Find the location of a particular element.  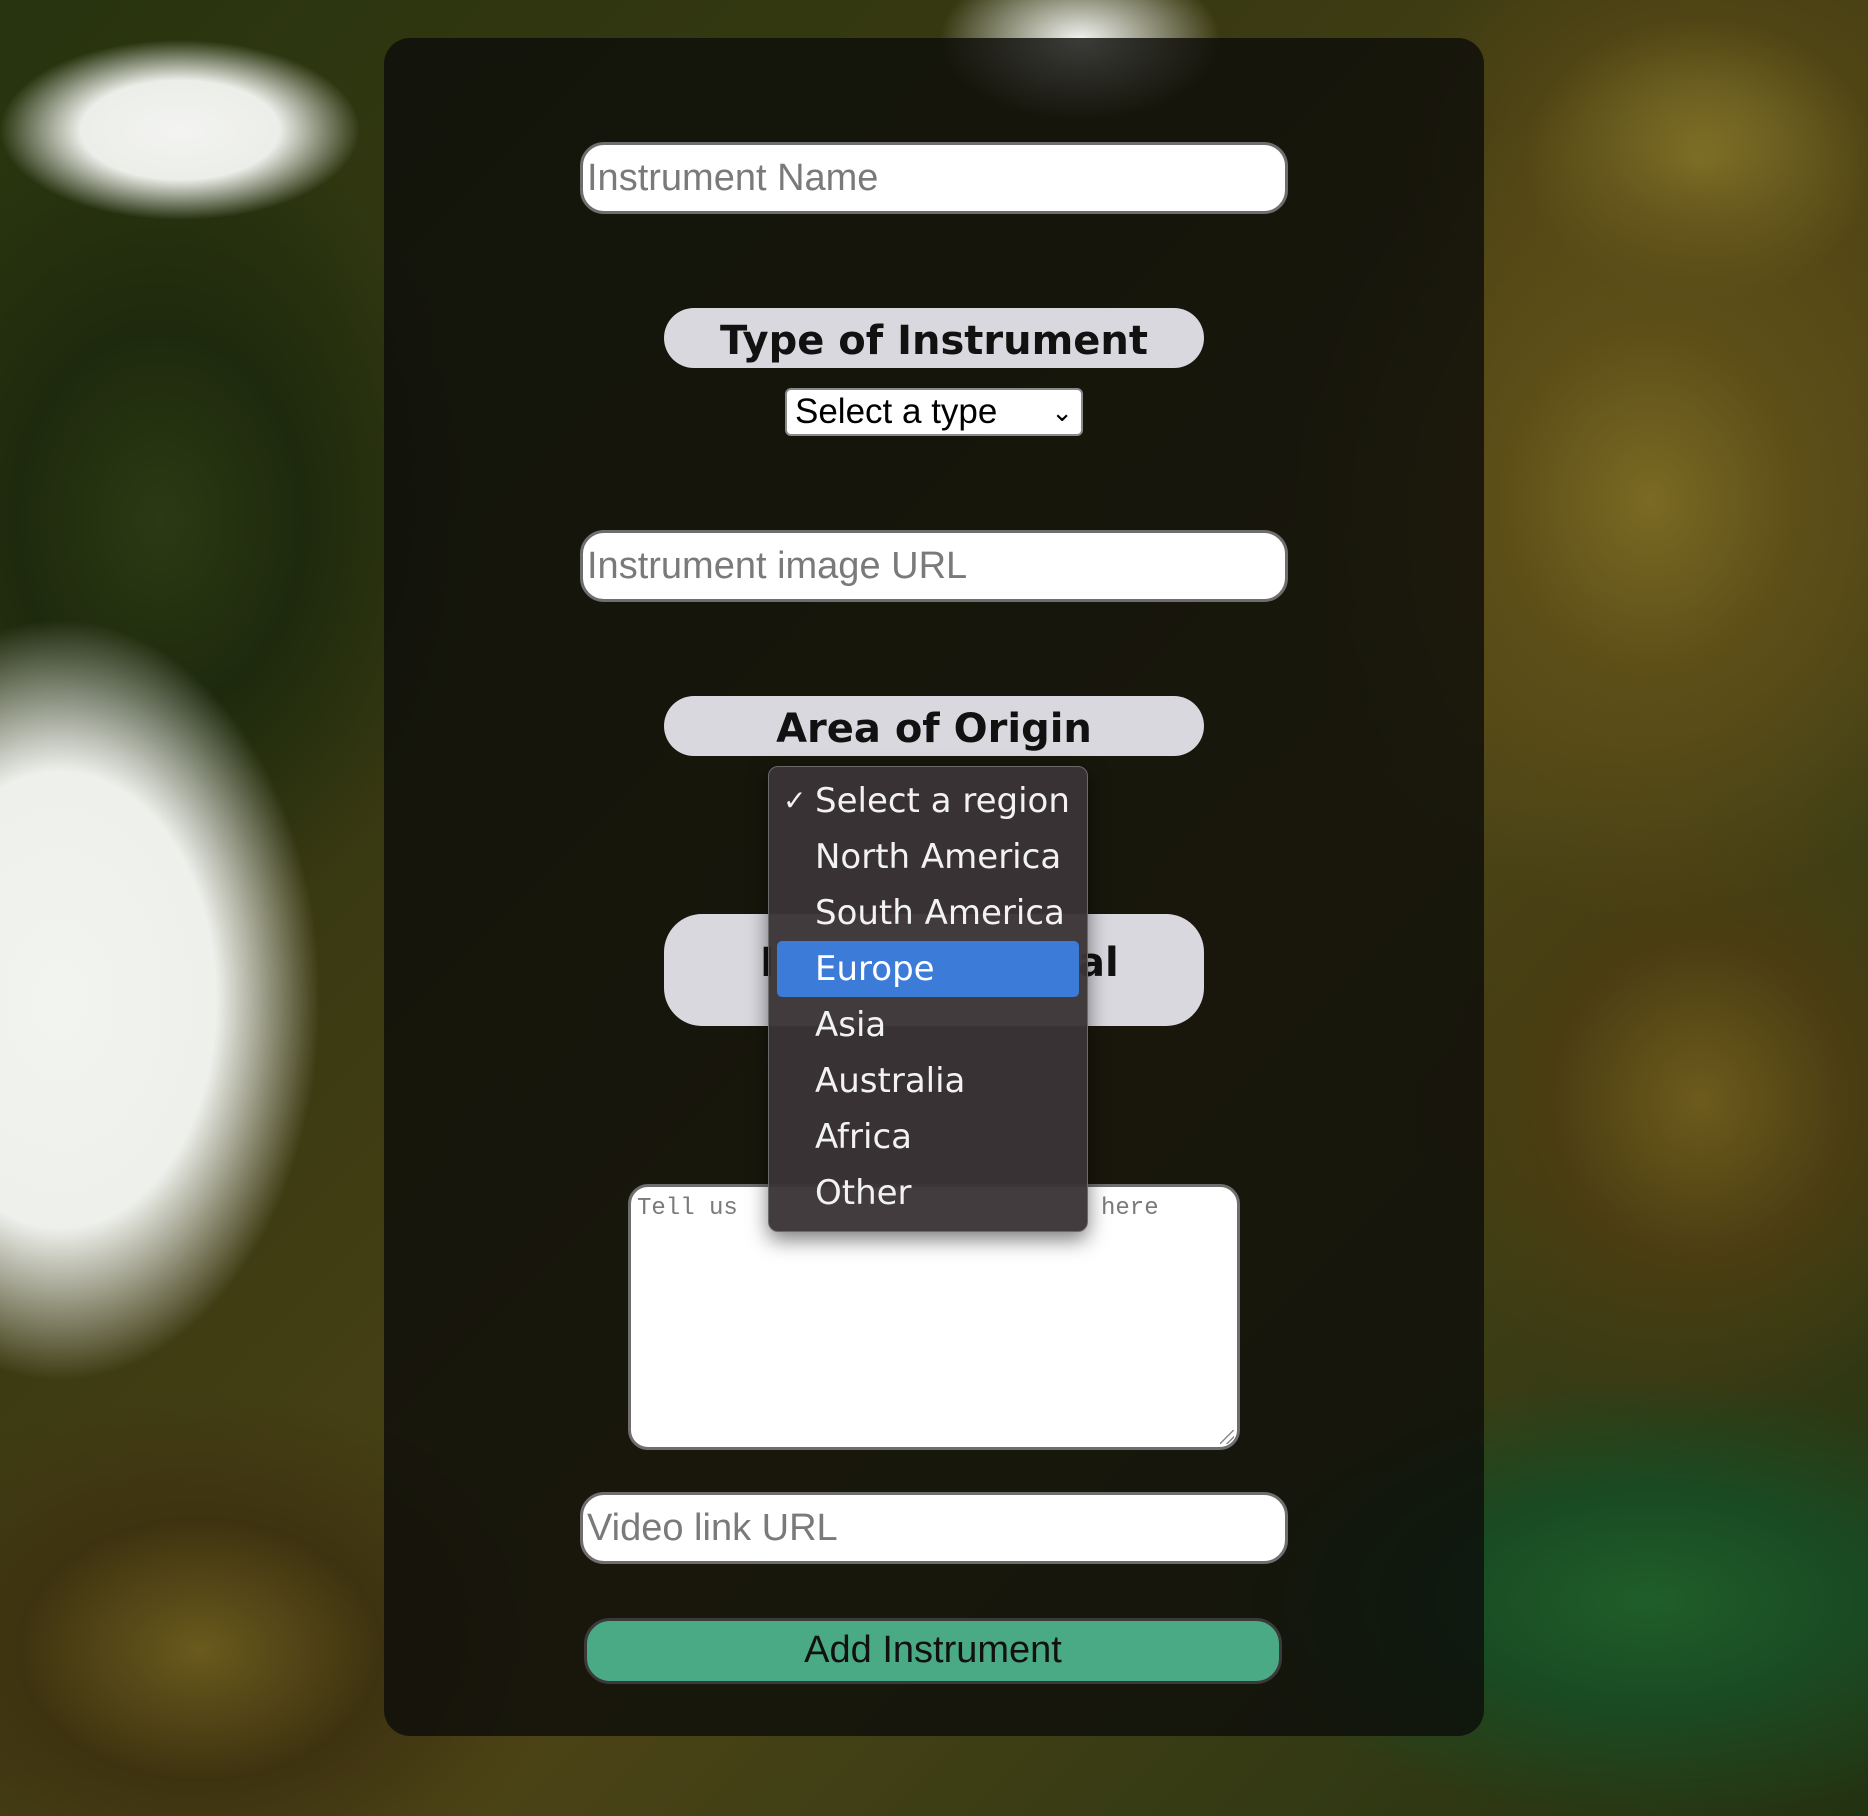

region-option-label: Other is located at coordinates (863, 1193).